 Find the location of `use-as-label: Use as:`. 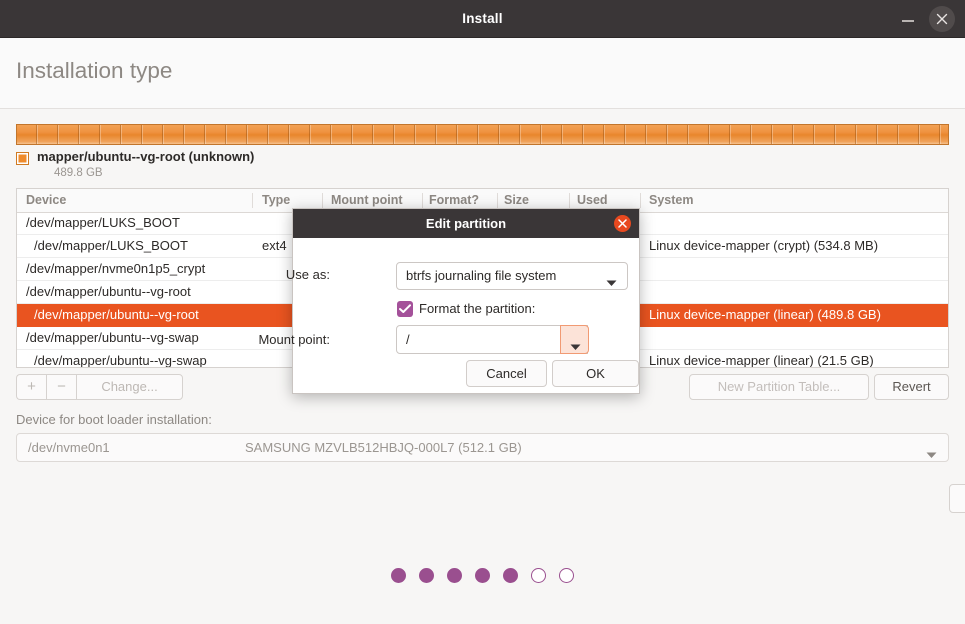

use-as-label: Use as: is located at coordinates (307, 274).